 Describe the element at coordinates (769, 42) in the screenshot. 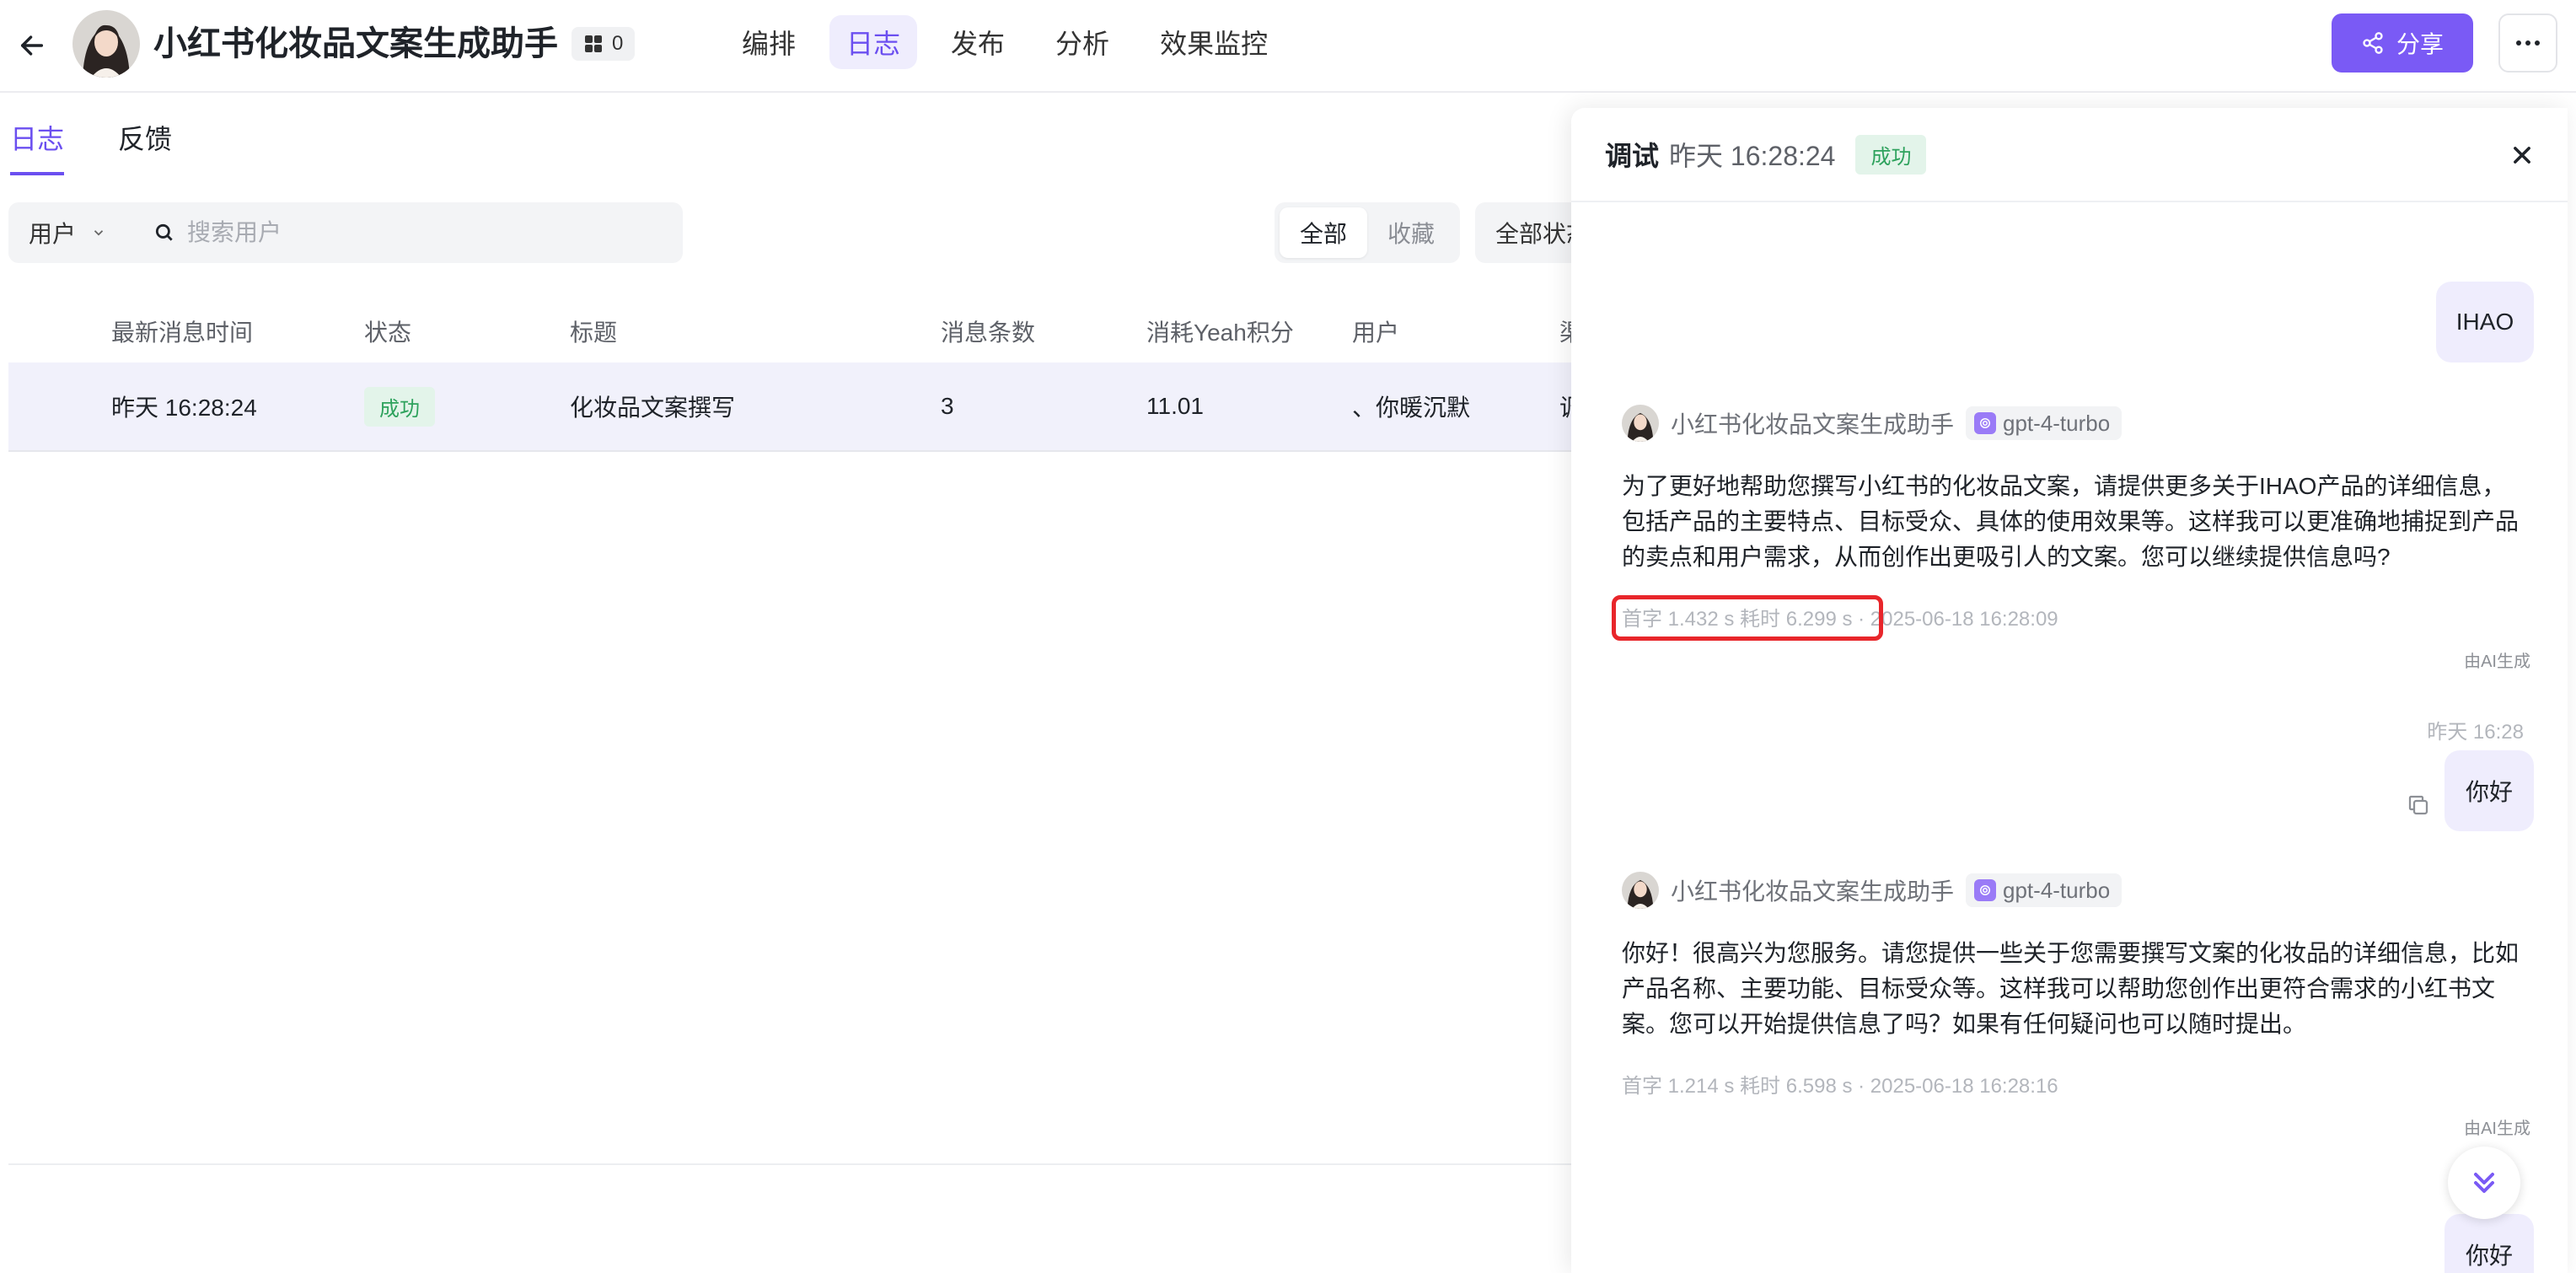

I see `nav-orchestrate: 编排` at that location.